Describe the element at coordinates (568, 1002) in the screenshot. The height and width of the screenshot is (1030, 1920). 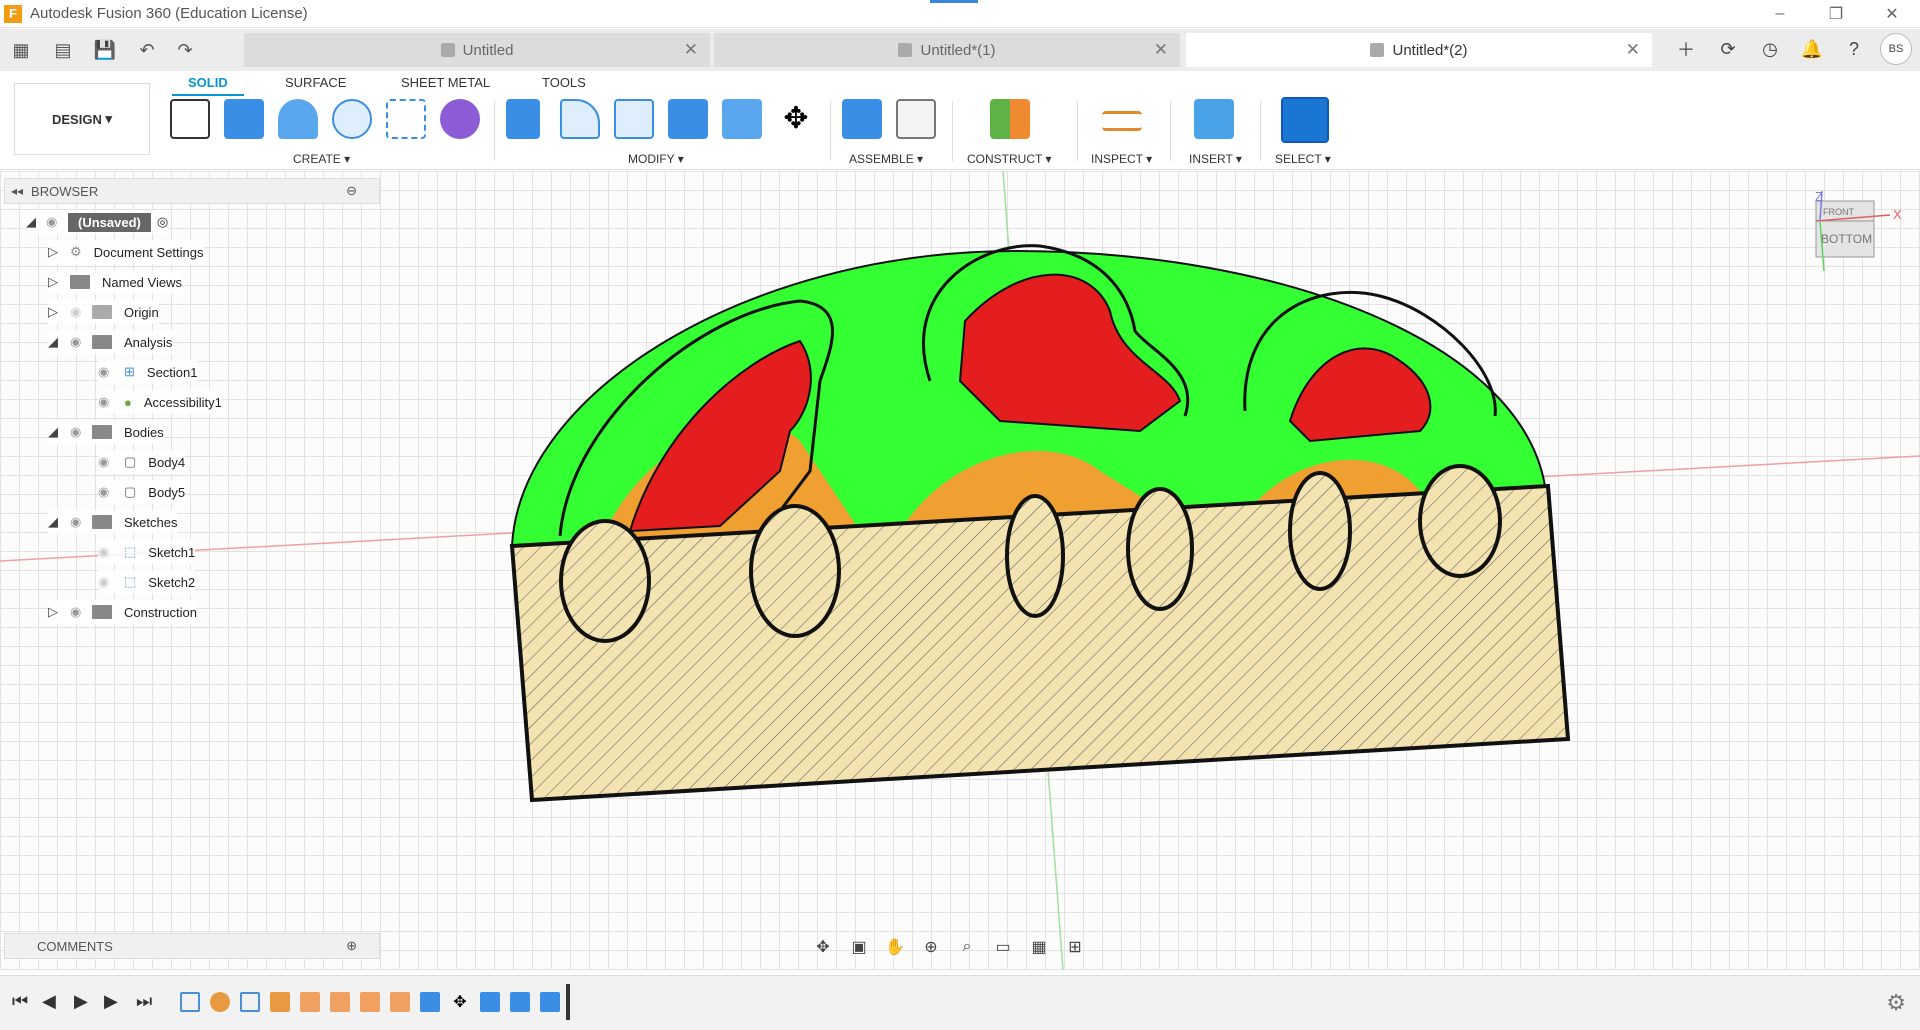
I see `timeline-marker` at that location.